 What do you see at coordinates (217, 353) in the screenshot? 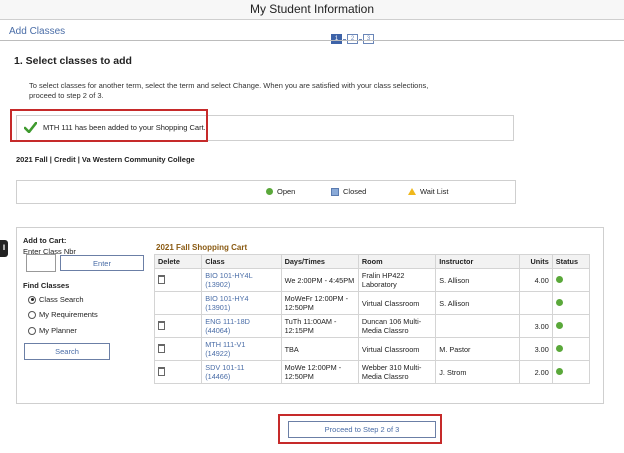
I see `class-nbr: (14922)` at bounding box center [217, 353].